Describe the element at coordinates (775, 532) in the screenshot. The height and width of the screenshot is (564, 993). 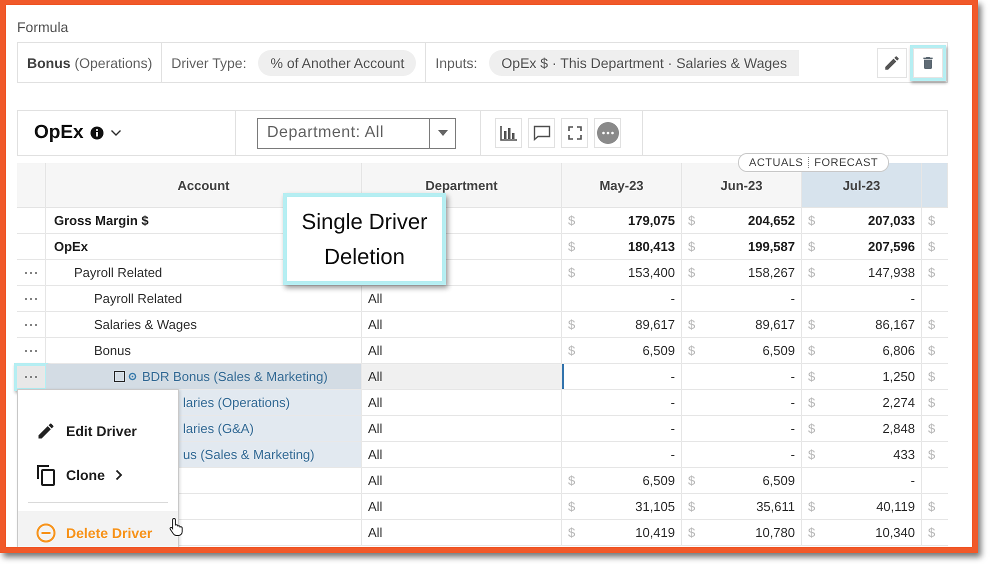
I see `cell-value: 10,780` at that location.